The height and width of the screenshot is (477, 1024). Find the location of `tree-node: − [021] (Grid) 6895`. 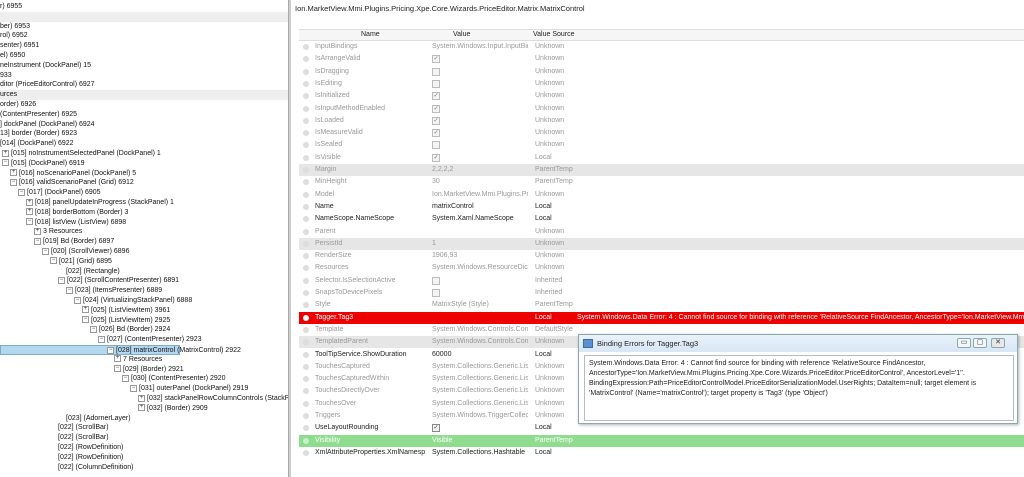

tree-node: − [021] (Grid) 6895 is located at coordinates (56, 262).